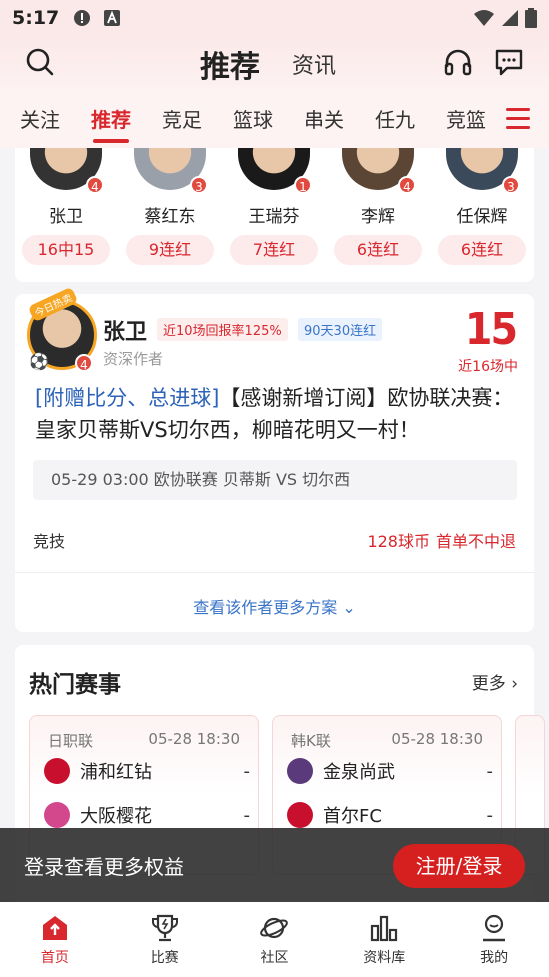  I want to click on price: 128球币, so click(398, 541).